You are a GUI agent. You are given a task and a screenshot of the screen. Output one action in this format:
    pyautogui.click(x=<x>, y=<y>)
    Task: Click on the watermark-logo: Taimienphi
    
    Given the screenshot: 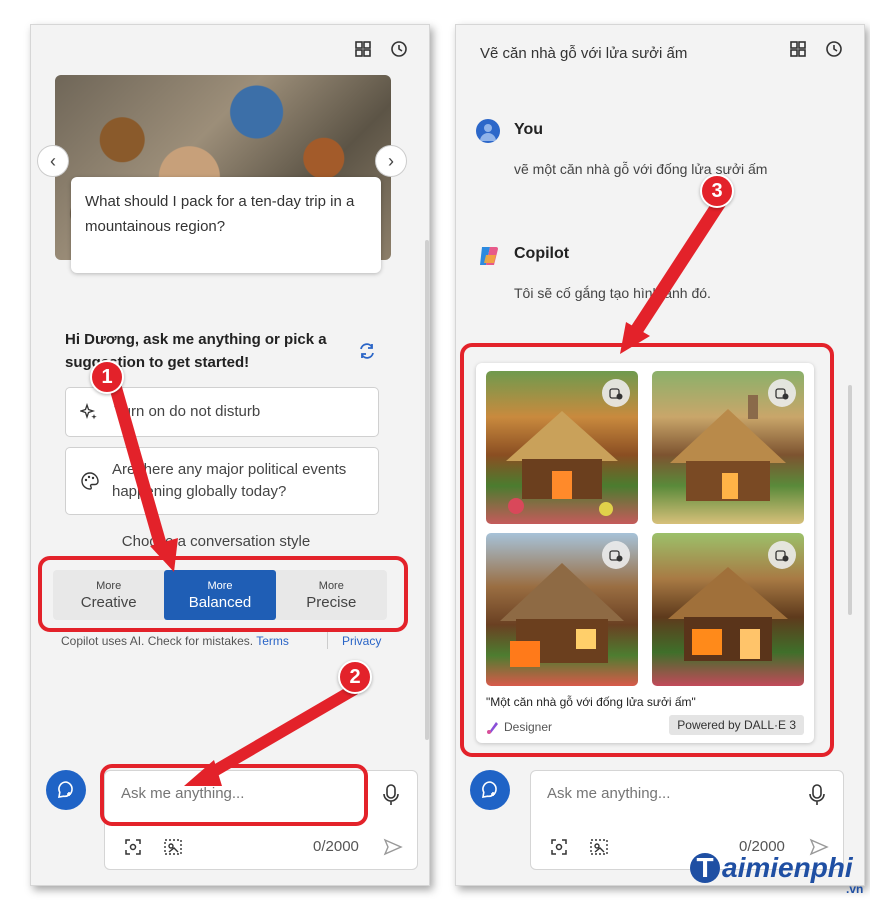 What is the action you would take?
    pyautogui.click(x=771, y=868)
    